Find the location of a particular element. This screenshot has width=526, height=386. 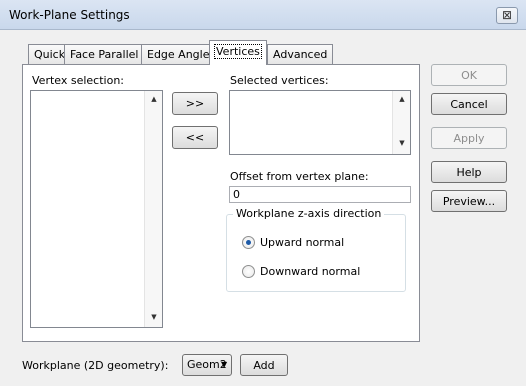

tab-advanced: Advanced is located at coordinates (300, 54).